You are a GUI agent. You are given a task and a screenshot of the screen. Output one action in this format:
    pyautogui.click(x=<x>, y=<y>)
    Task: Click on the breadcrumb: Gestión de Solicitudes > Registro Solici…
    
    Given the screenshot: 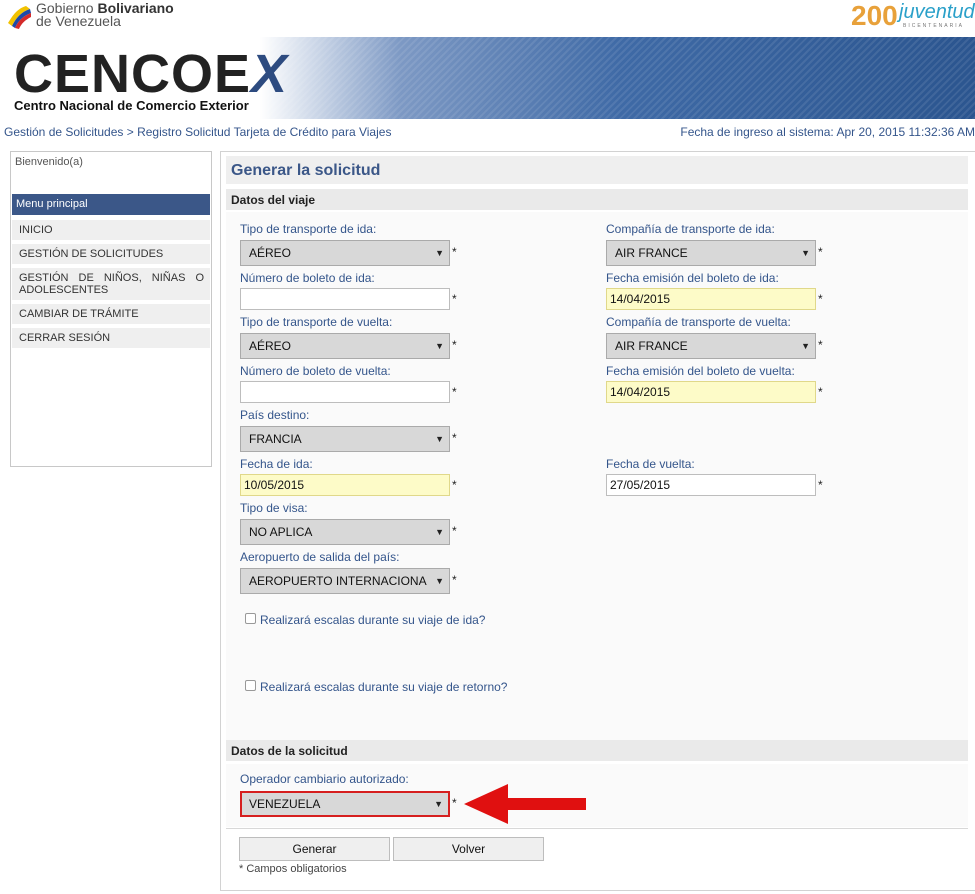 What is the action you would take?
    pyautogui.click(x=197, y=132)
    